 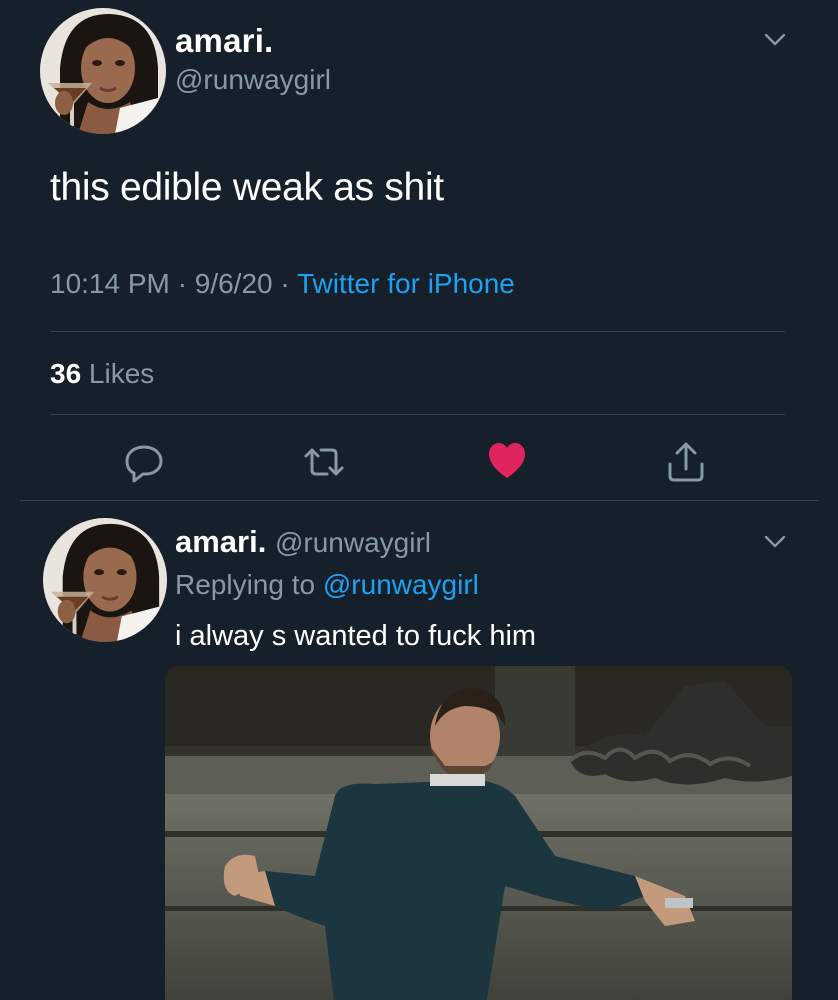 I want to click on replying-prefix: Replying to, so click(x=249, y=584).